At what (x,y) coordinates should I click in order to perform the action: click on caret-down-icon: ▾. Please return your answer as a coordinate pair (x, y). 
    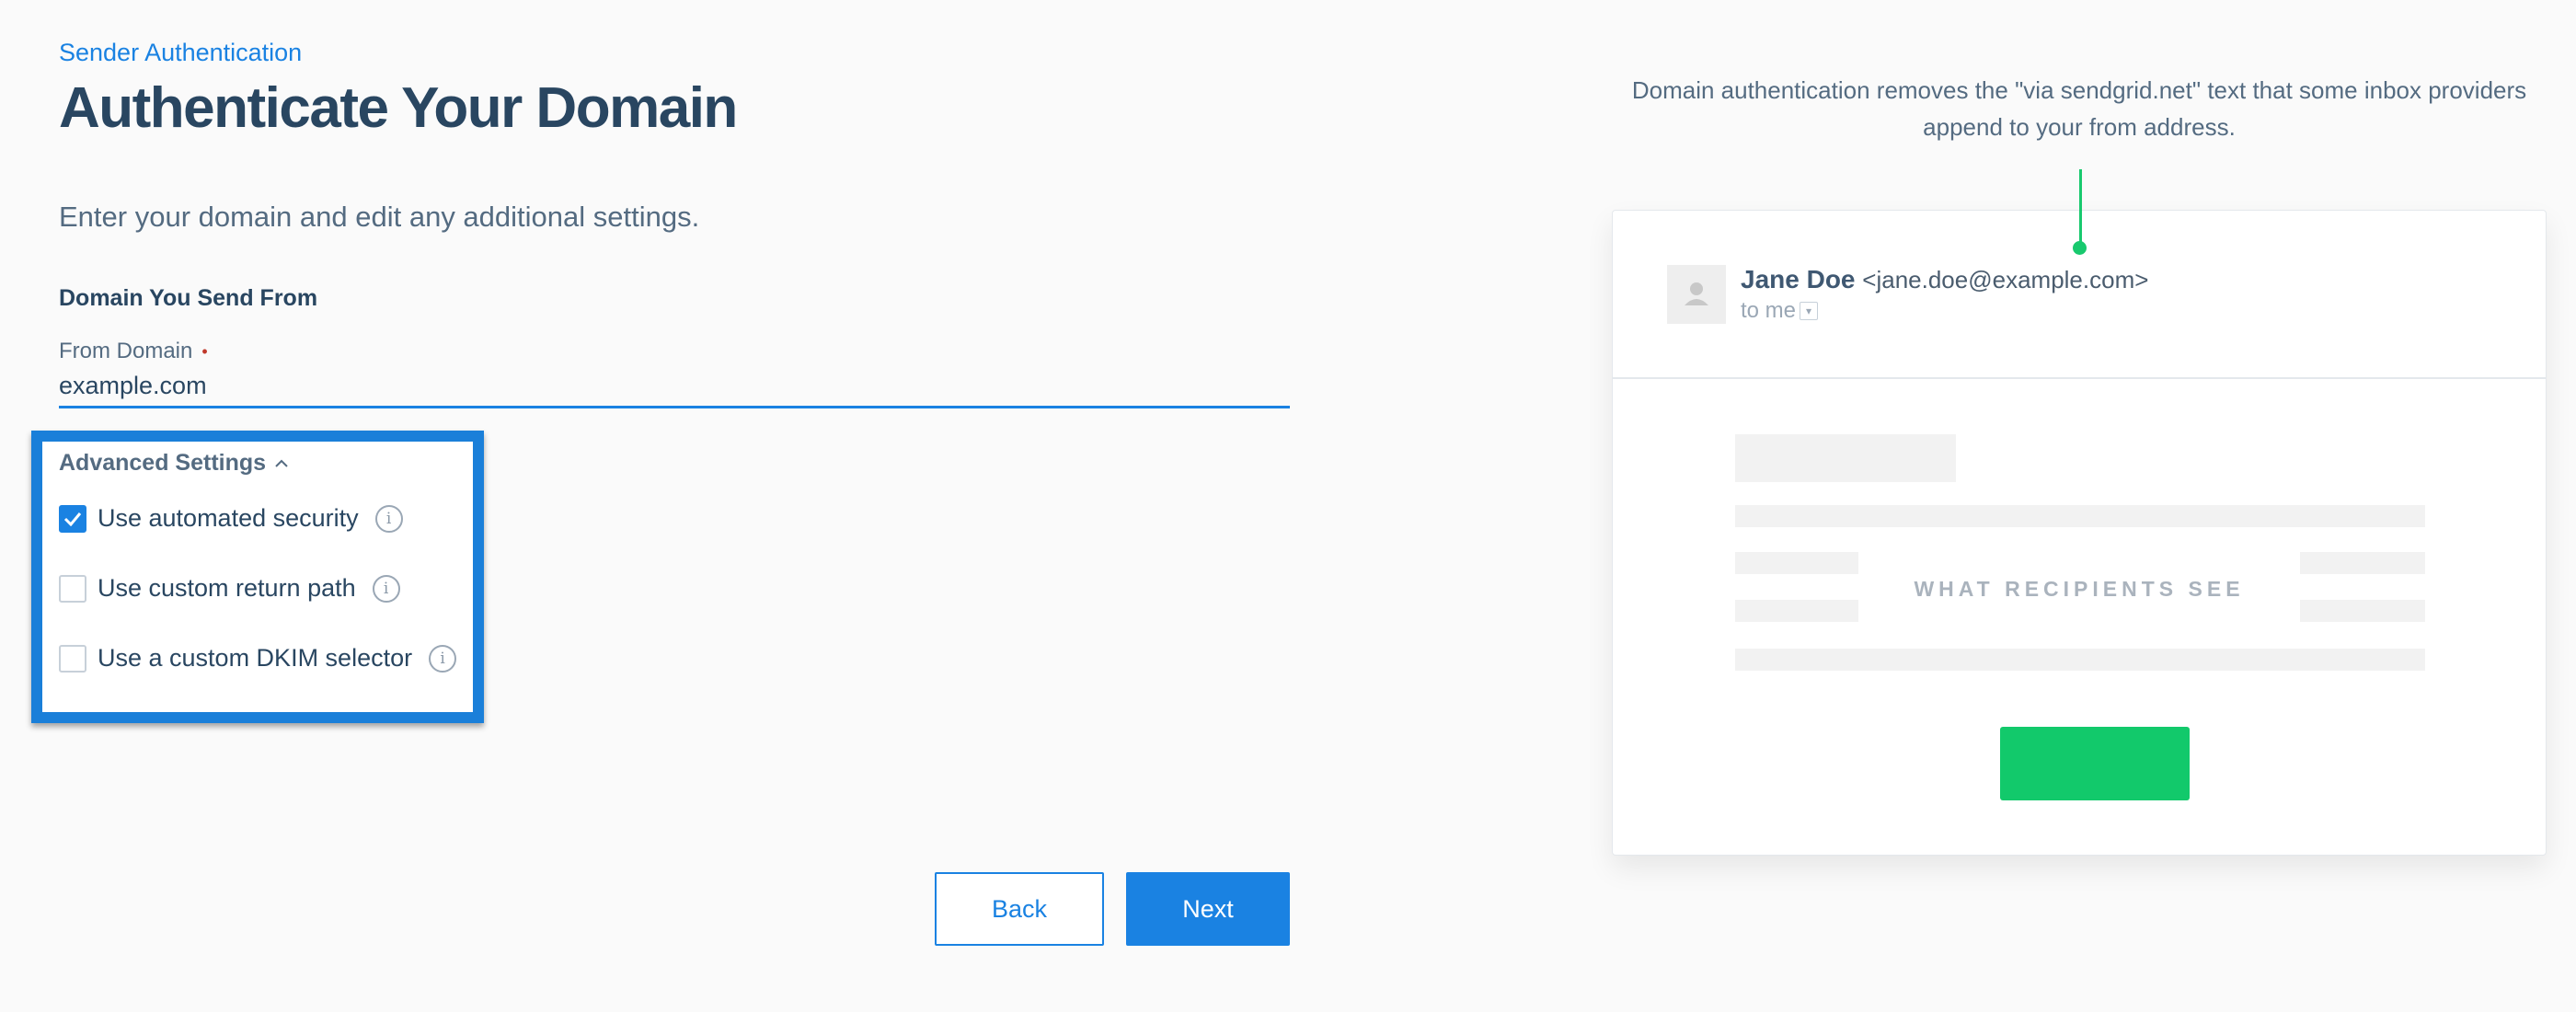
    Looking at the image, I should click on (1809, 311).